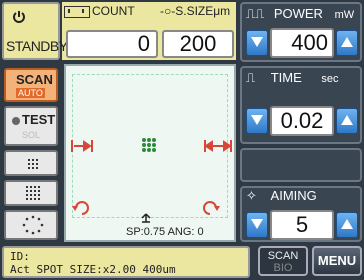  Describe the element at coordinates (330, 79) in the screenshot. I see `time-unit: sec` at that location.